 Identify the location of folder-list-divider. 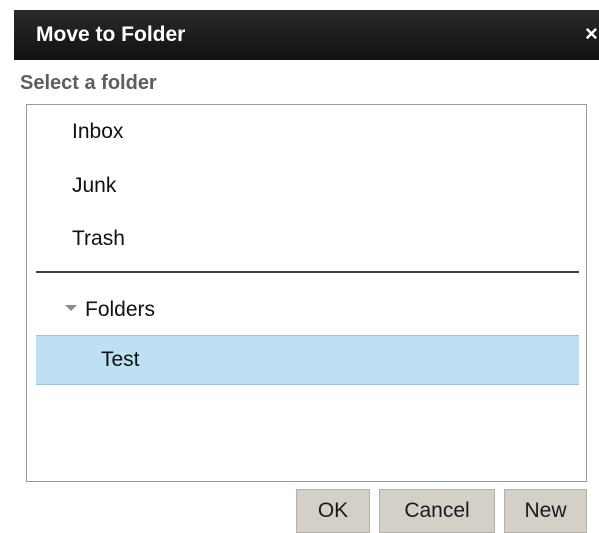
(307, 272).